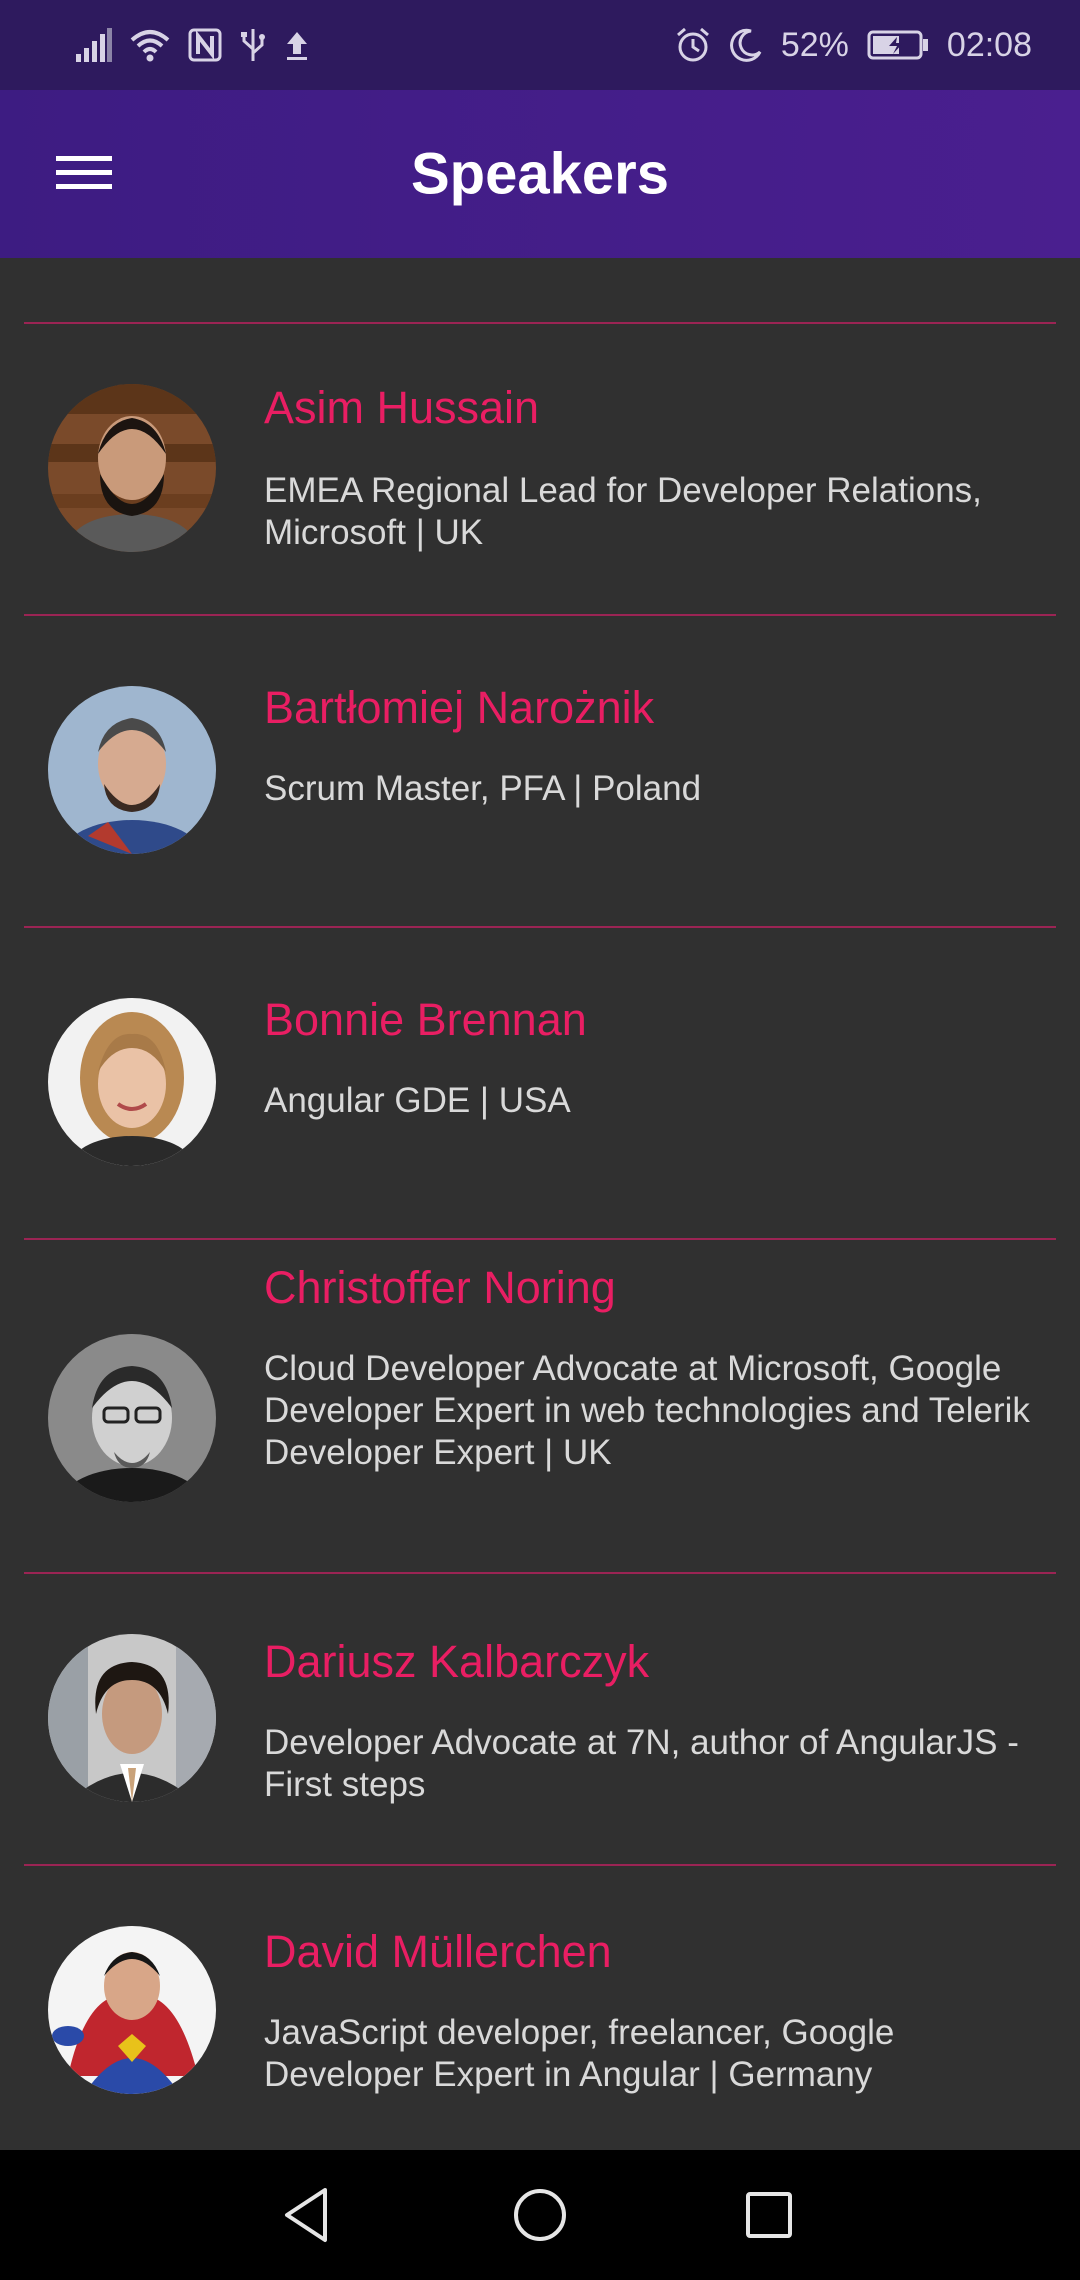 This screenshot has height=2280, width=1080. I want to click on page-title: Speakers, so click(540, 174).